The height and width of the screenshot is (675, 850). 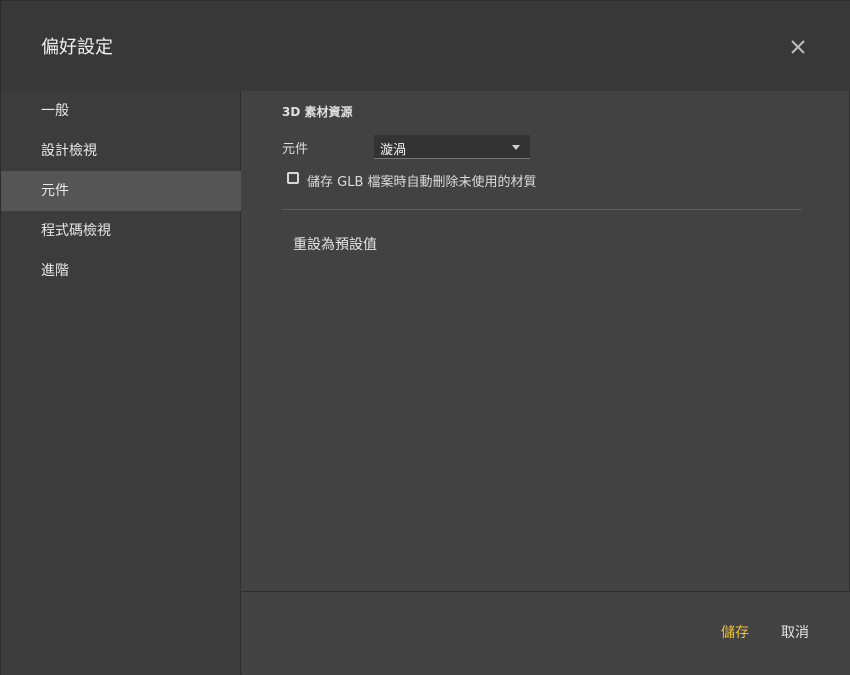 I want to click on component-select-value: 漩渦, so click(x=393, y=150).